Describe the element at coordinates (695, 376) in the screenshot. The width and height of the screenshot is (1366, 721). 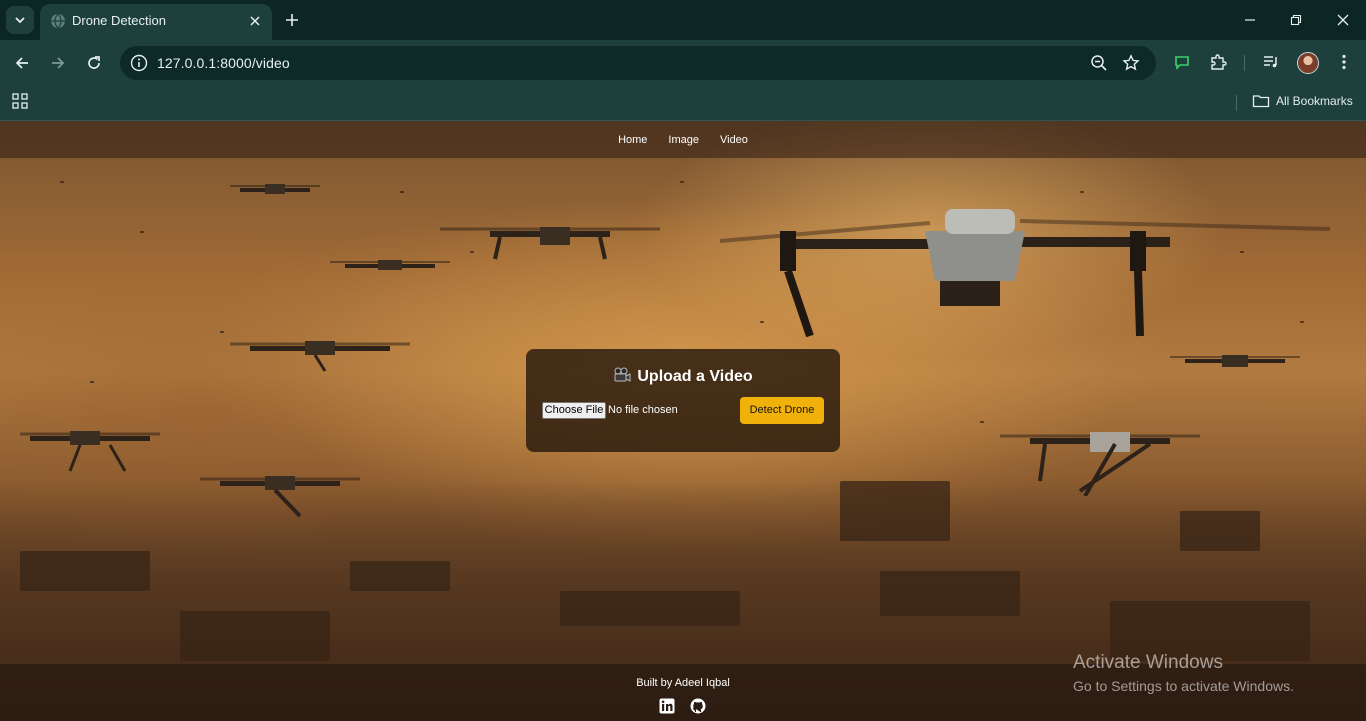
I see `upload-card-title: Upload a Video` at that location.